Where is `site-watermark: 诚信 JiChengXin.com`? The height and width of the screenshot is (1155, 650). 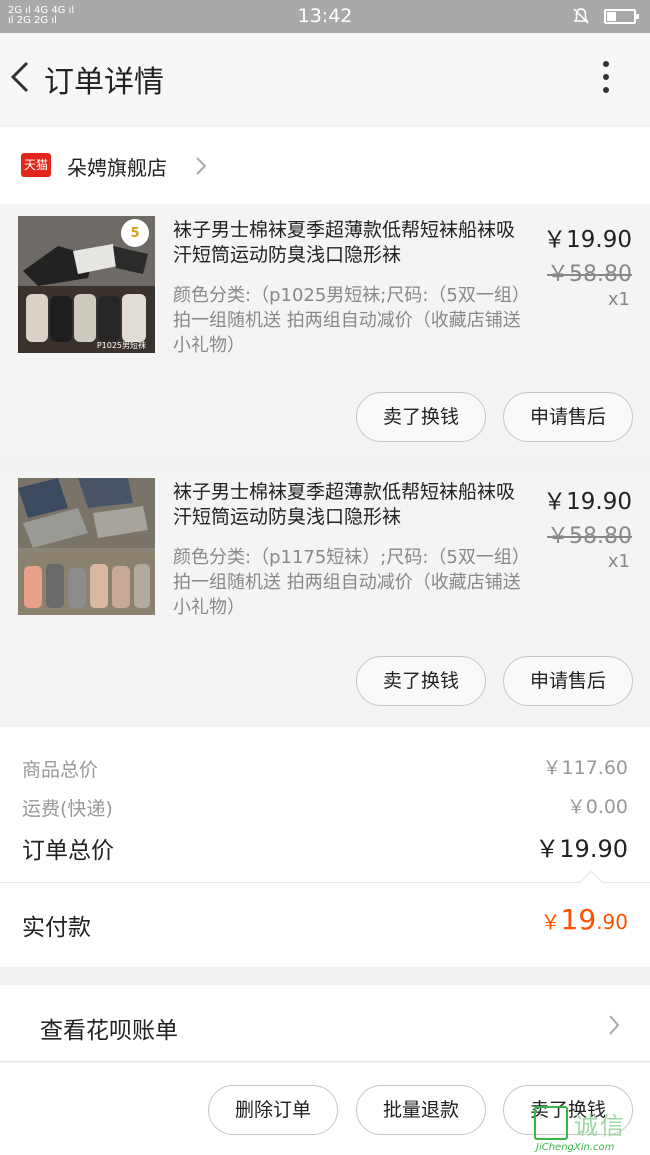 site-watermark: 诚信 JiChengXin.com is located at coordinates (590, 1128).